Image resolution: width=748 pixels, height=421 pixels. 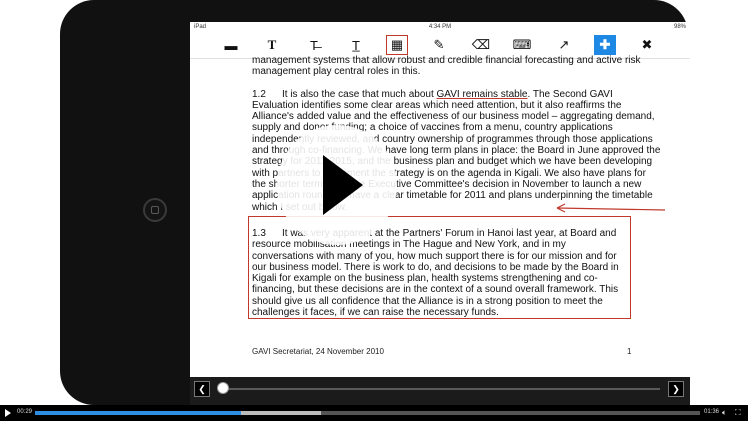 What do you see at coordinates (318, 351) in the screenshot?
I see `page-footer-source: GAVI Secretariat, 24 November 2010` at bounding box center [318, 351].